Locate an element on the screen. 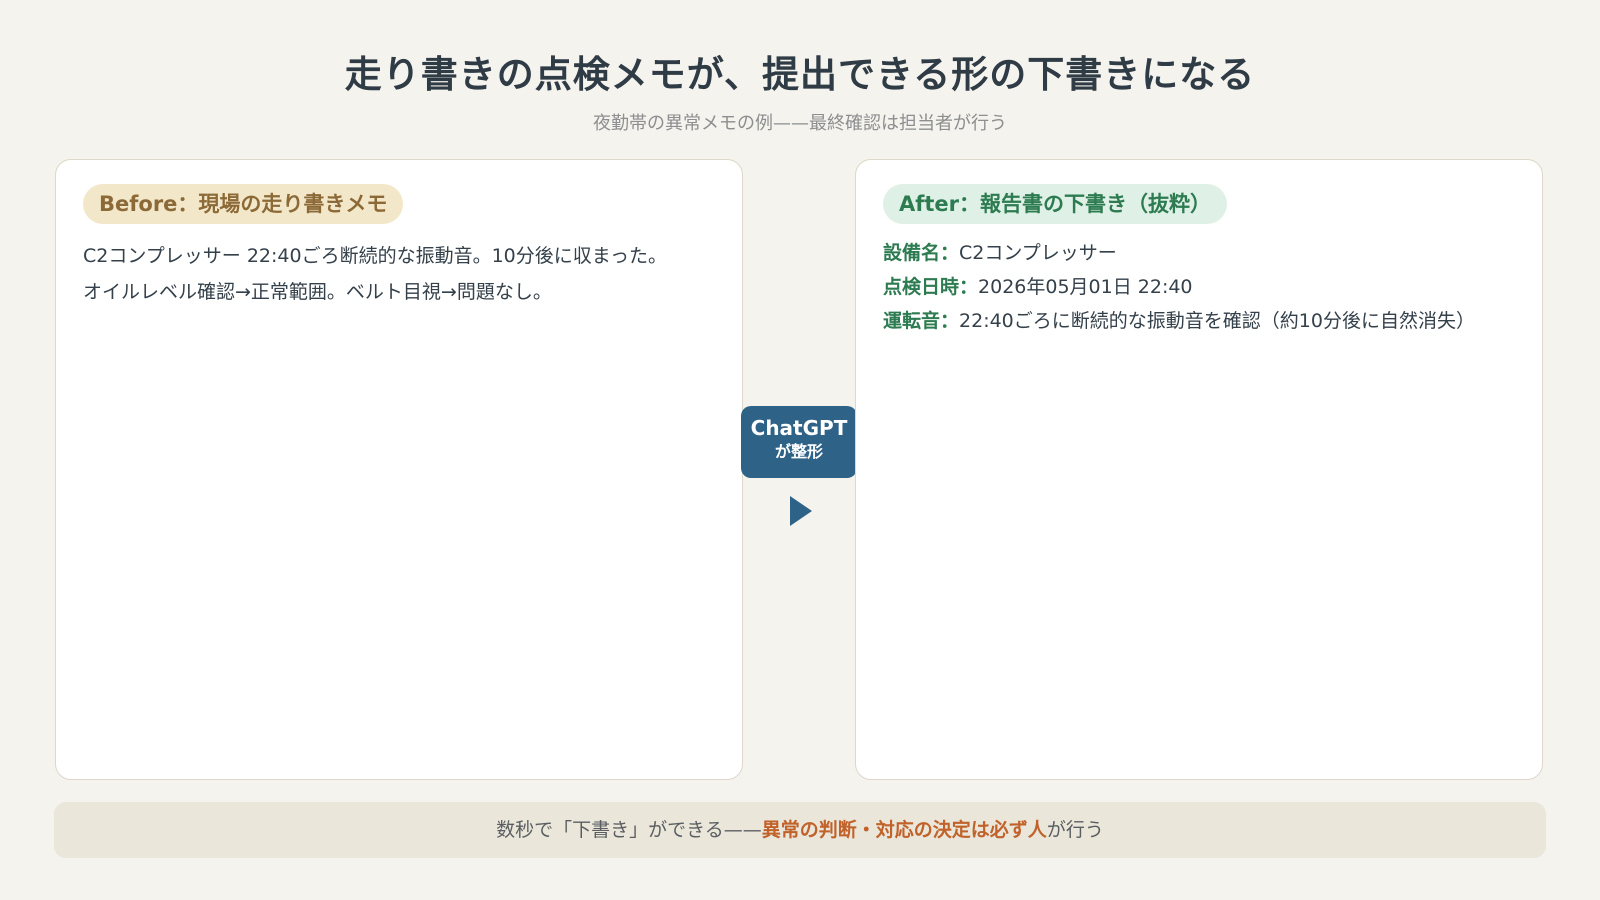 Image resolution: width=1600 pixels, height=900 pixels. chatgpt-transform-badge: ChatGPT が整形 is located at coordinates (799, 442).